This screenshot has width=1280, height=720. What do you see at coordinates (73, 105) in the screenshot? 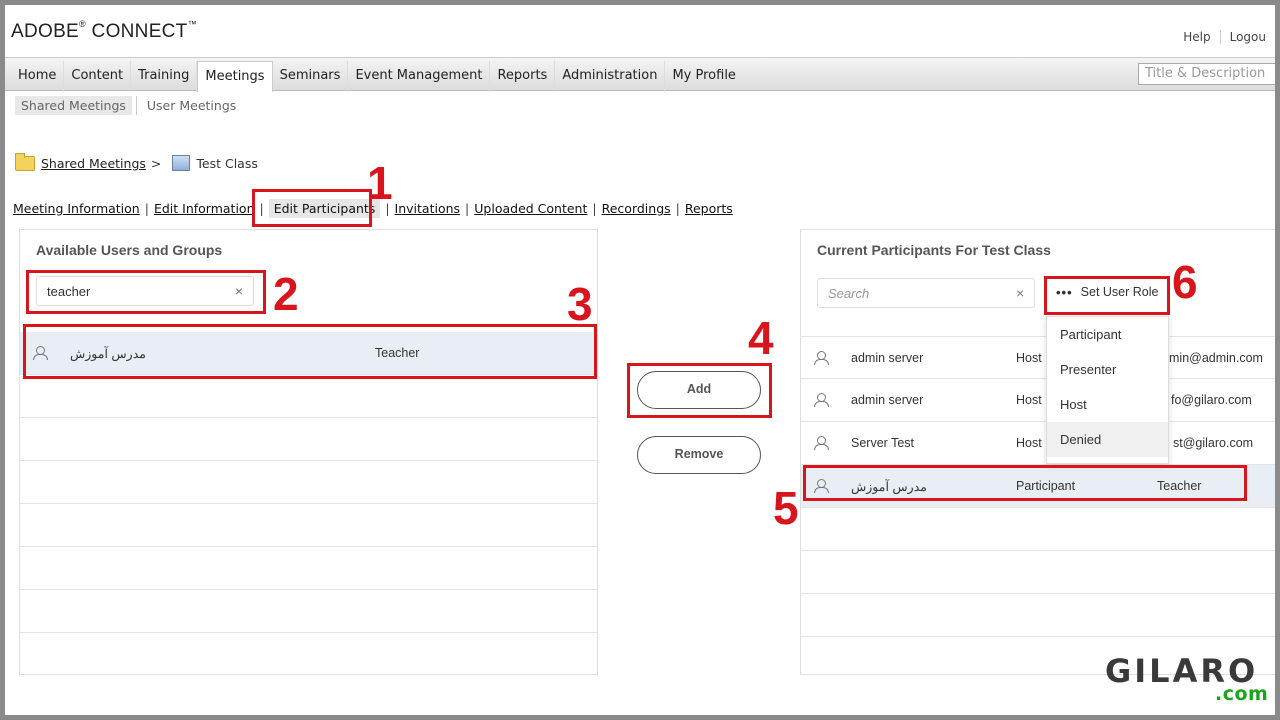
I see `subnav-shared-meetings: Shared Meetings` at bounding box center [73, 105].